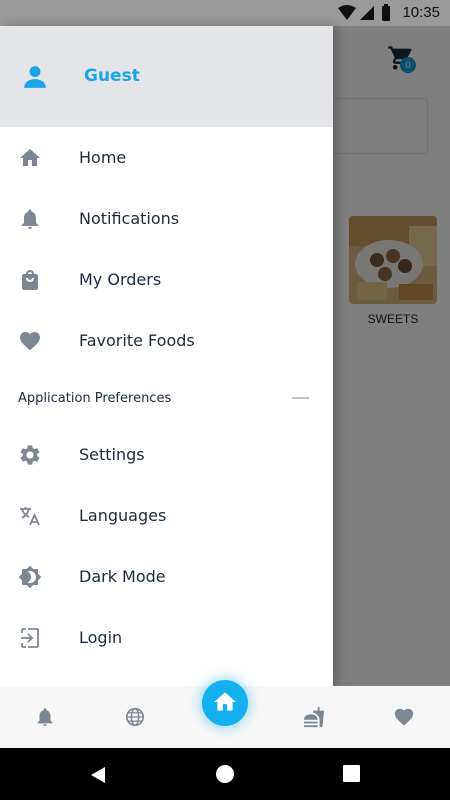 Image resolution: width=450 pixels, height=800 pixels. What do you see at coordinates (351, 773) in the screenshot?
I see `recents-icon` at bounding box center [351, 773].